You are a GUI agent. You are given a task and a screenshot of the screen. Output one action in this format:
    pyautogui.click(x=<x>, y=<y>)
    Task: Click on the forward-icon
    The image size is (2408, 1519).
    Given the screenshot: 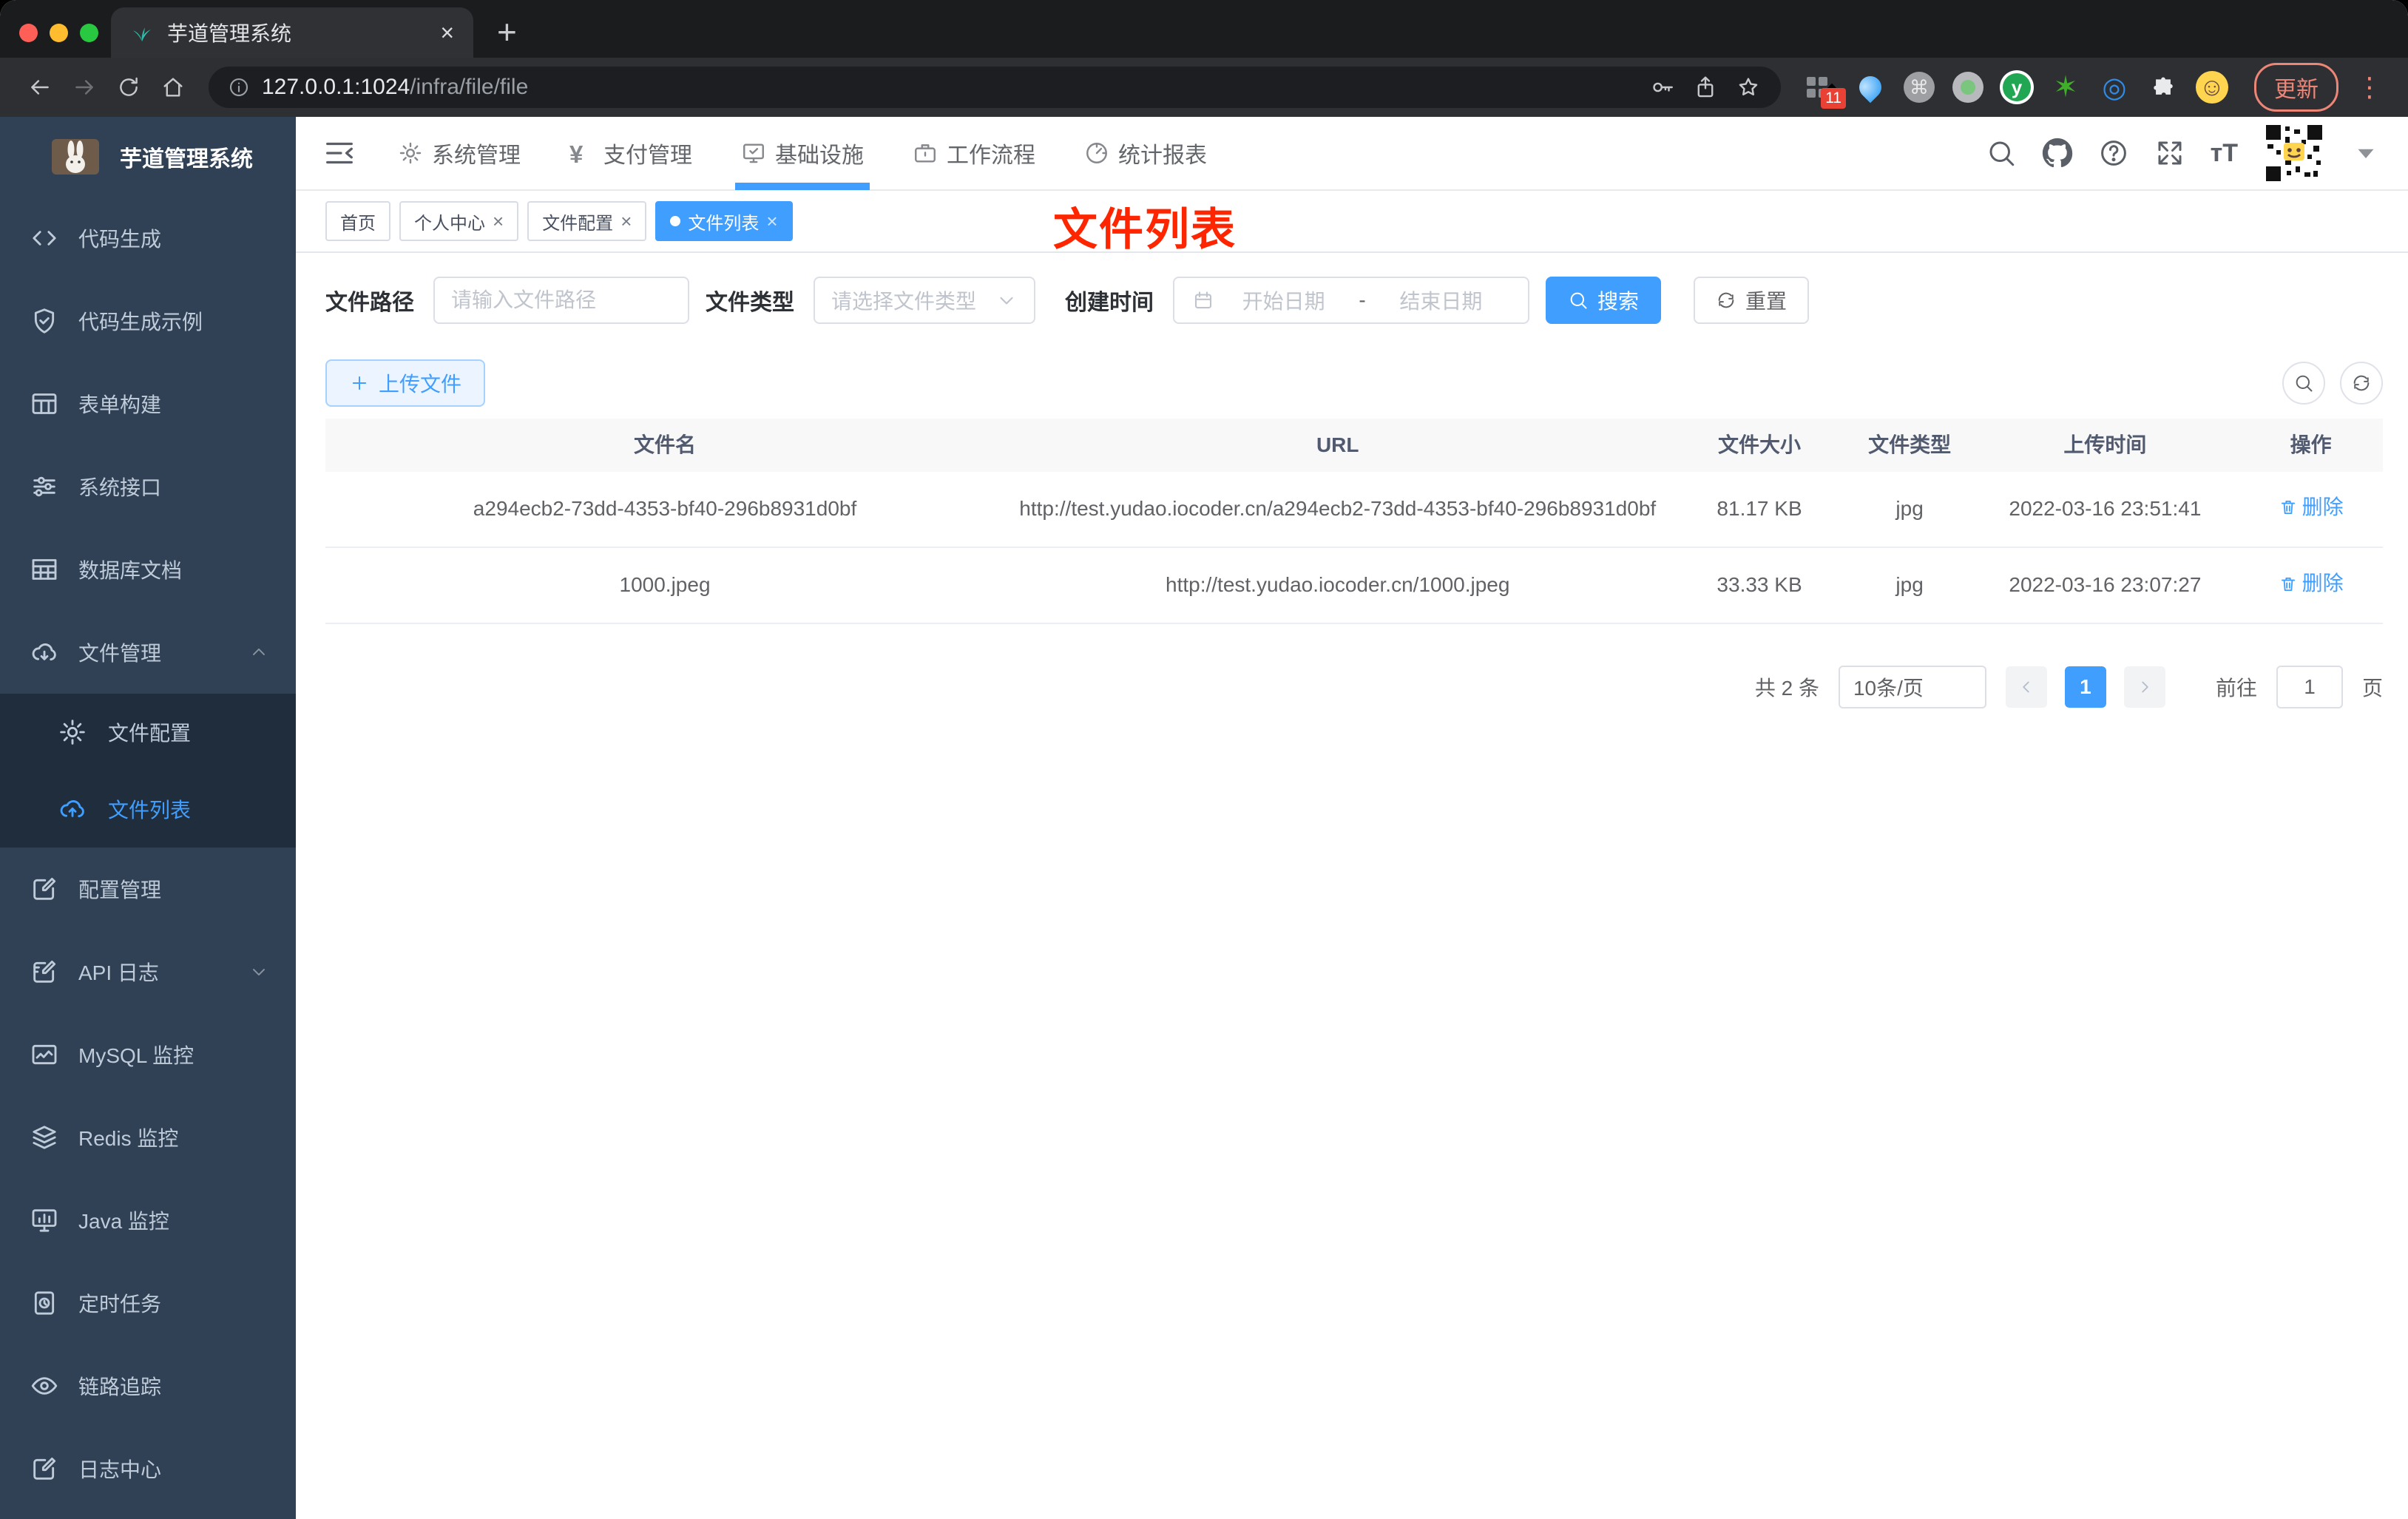 What is the action you would take?
    pyautogui.click(x=84, y=87)
    